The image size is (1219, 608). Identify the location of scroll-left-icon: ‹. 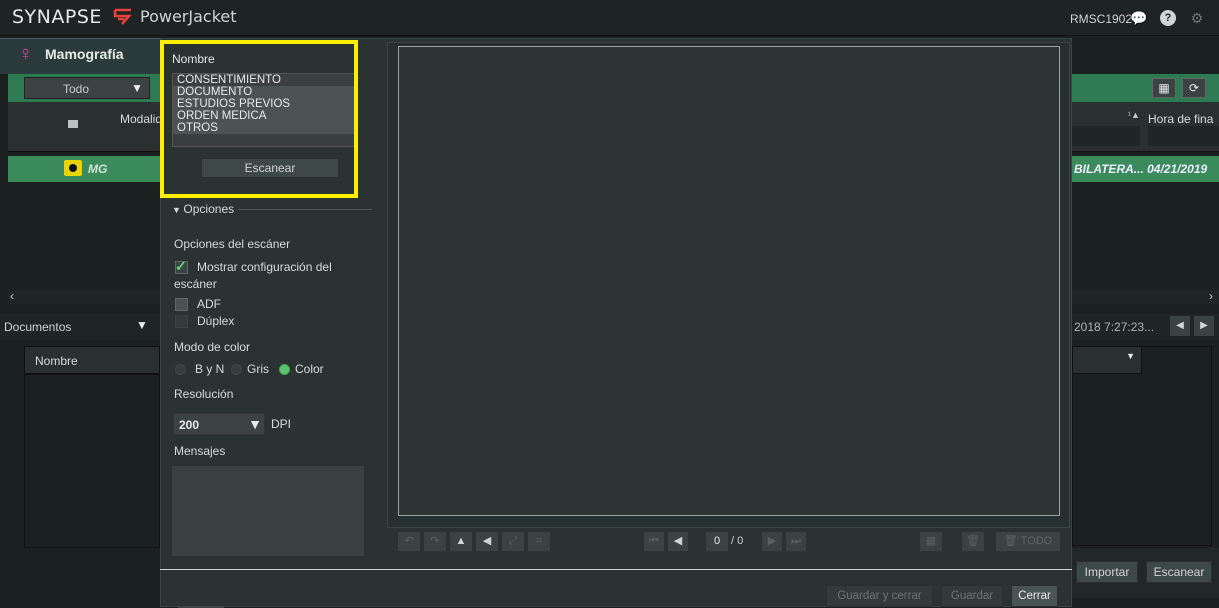
(12, 296).